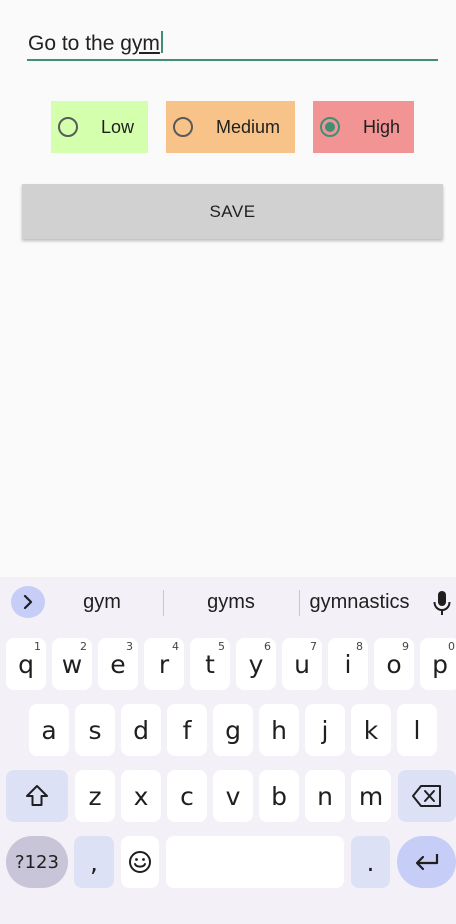  I want to click on shift-key, so click(37, 796).